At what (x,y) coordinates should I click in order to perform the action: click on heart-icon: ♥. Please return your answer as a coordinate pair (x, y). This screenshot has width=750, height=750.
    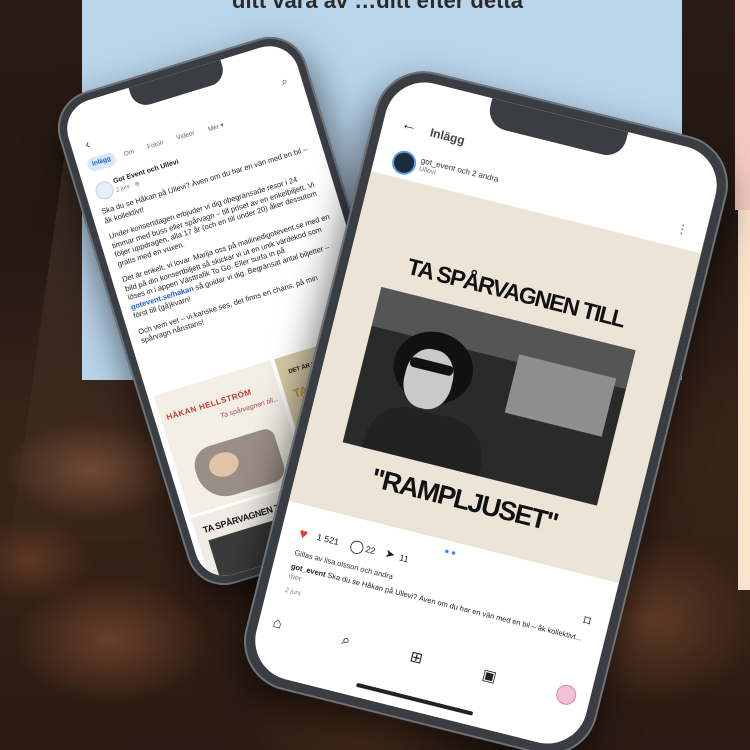
    Looking at the image, I should click on (304, 534).